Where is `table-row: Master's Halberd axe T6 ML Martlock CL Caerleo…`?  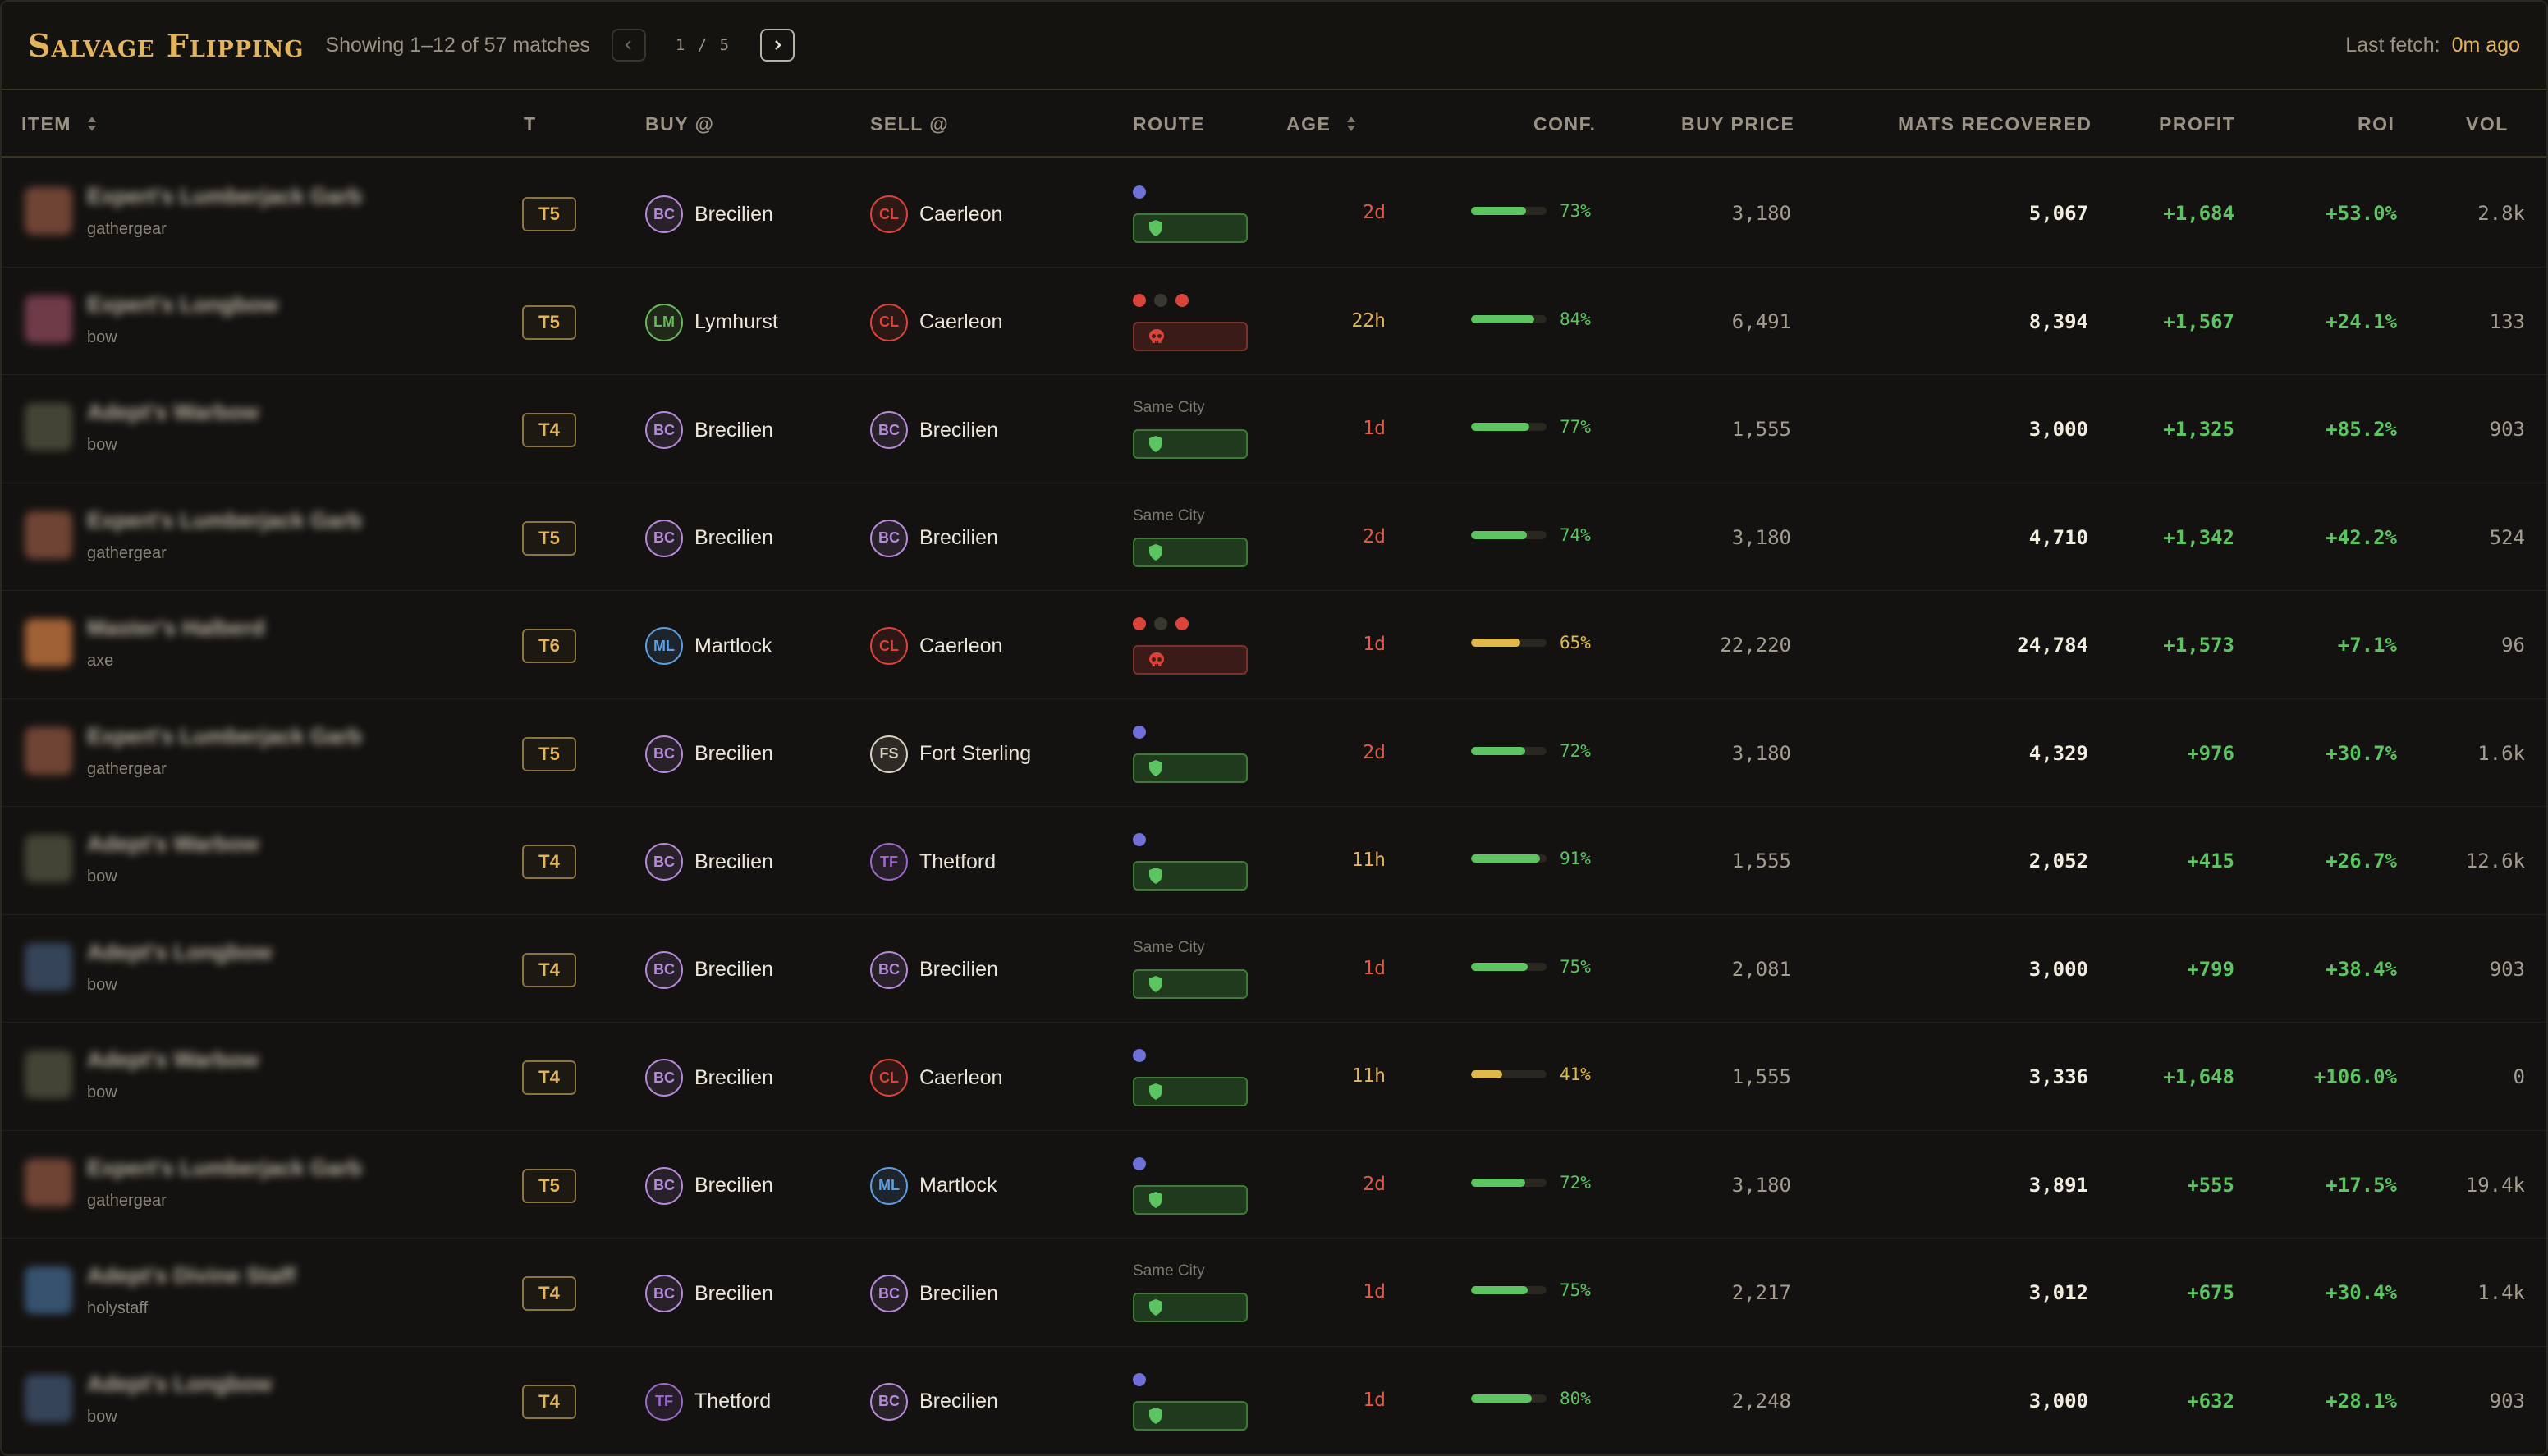
table-row: Master's Halberd axe T6 ML Martlock CL Caerleo… is located at coordinates (1274, 645).